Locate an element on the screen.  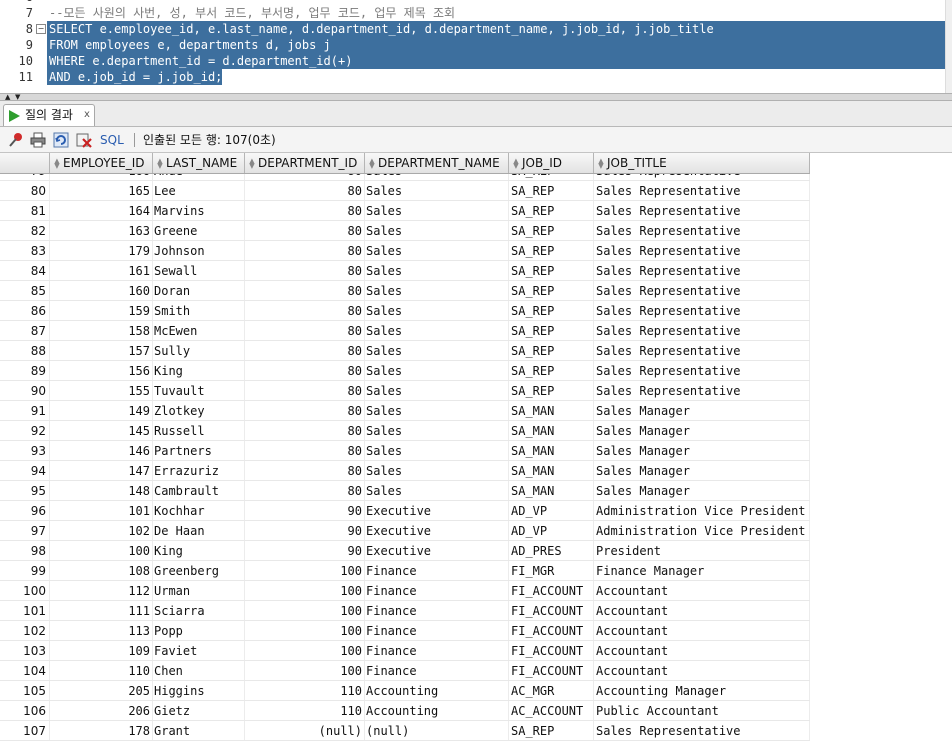
cell-employee-id: 100 is located at coordinates (101, 550).